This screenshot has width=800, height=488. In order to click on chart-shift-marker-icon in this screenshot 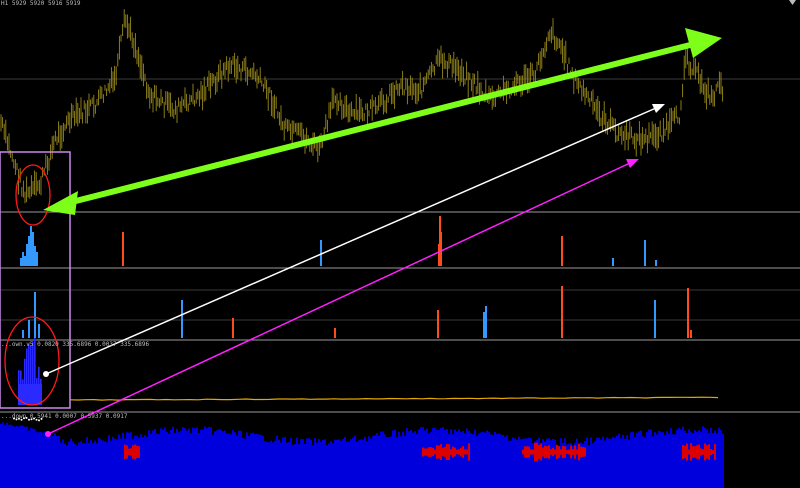, I will do `click(792, 2)`.